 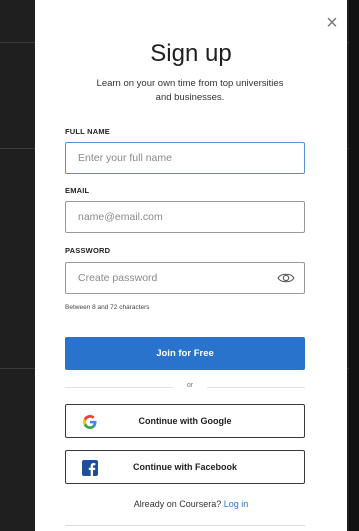 I want to click on modal-title: Sign up, so click(x=191, y=53).